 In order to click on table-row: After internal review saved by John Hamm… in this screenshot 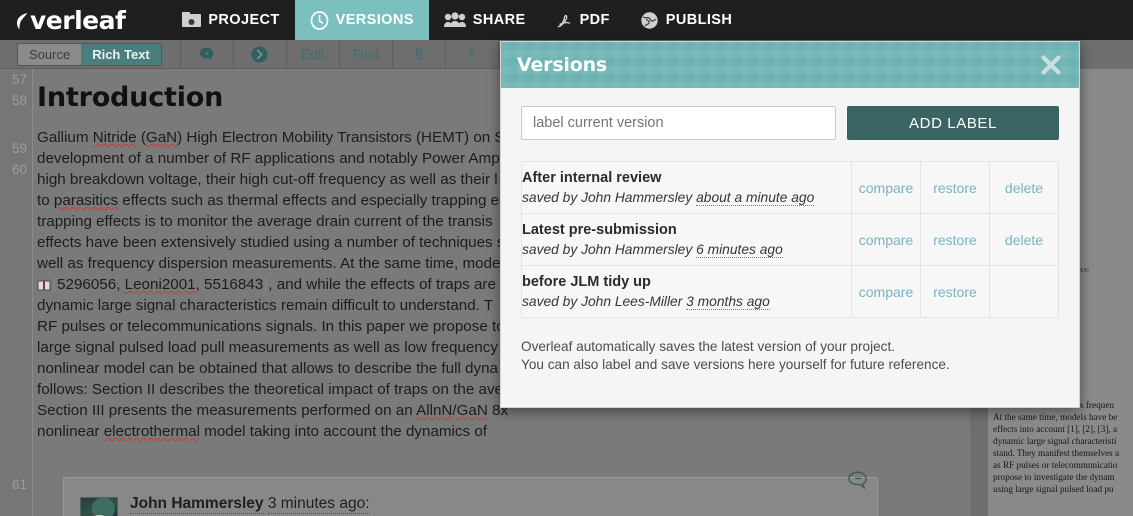, I will do `click(790, 187)`.